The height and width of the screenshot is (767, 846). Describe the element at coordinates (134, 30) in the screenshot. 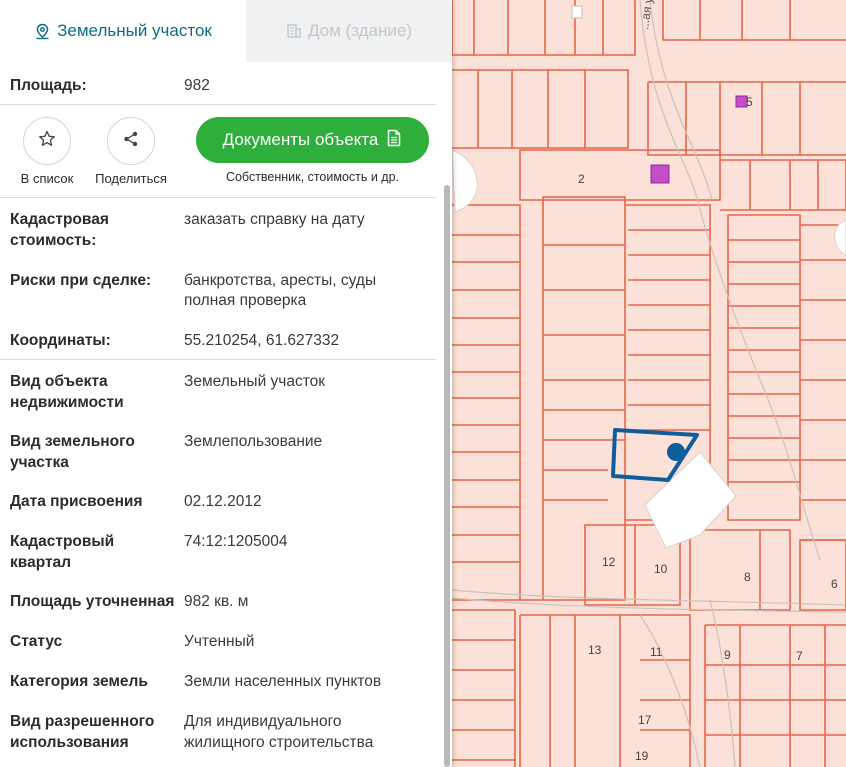

I see `tab-land-plot-label: Земельный участок` at that location.